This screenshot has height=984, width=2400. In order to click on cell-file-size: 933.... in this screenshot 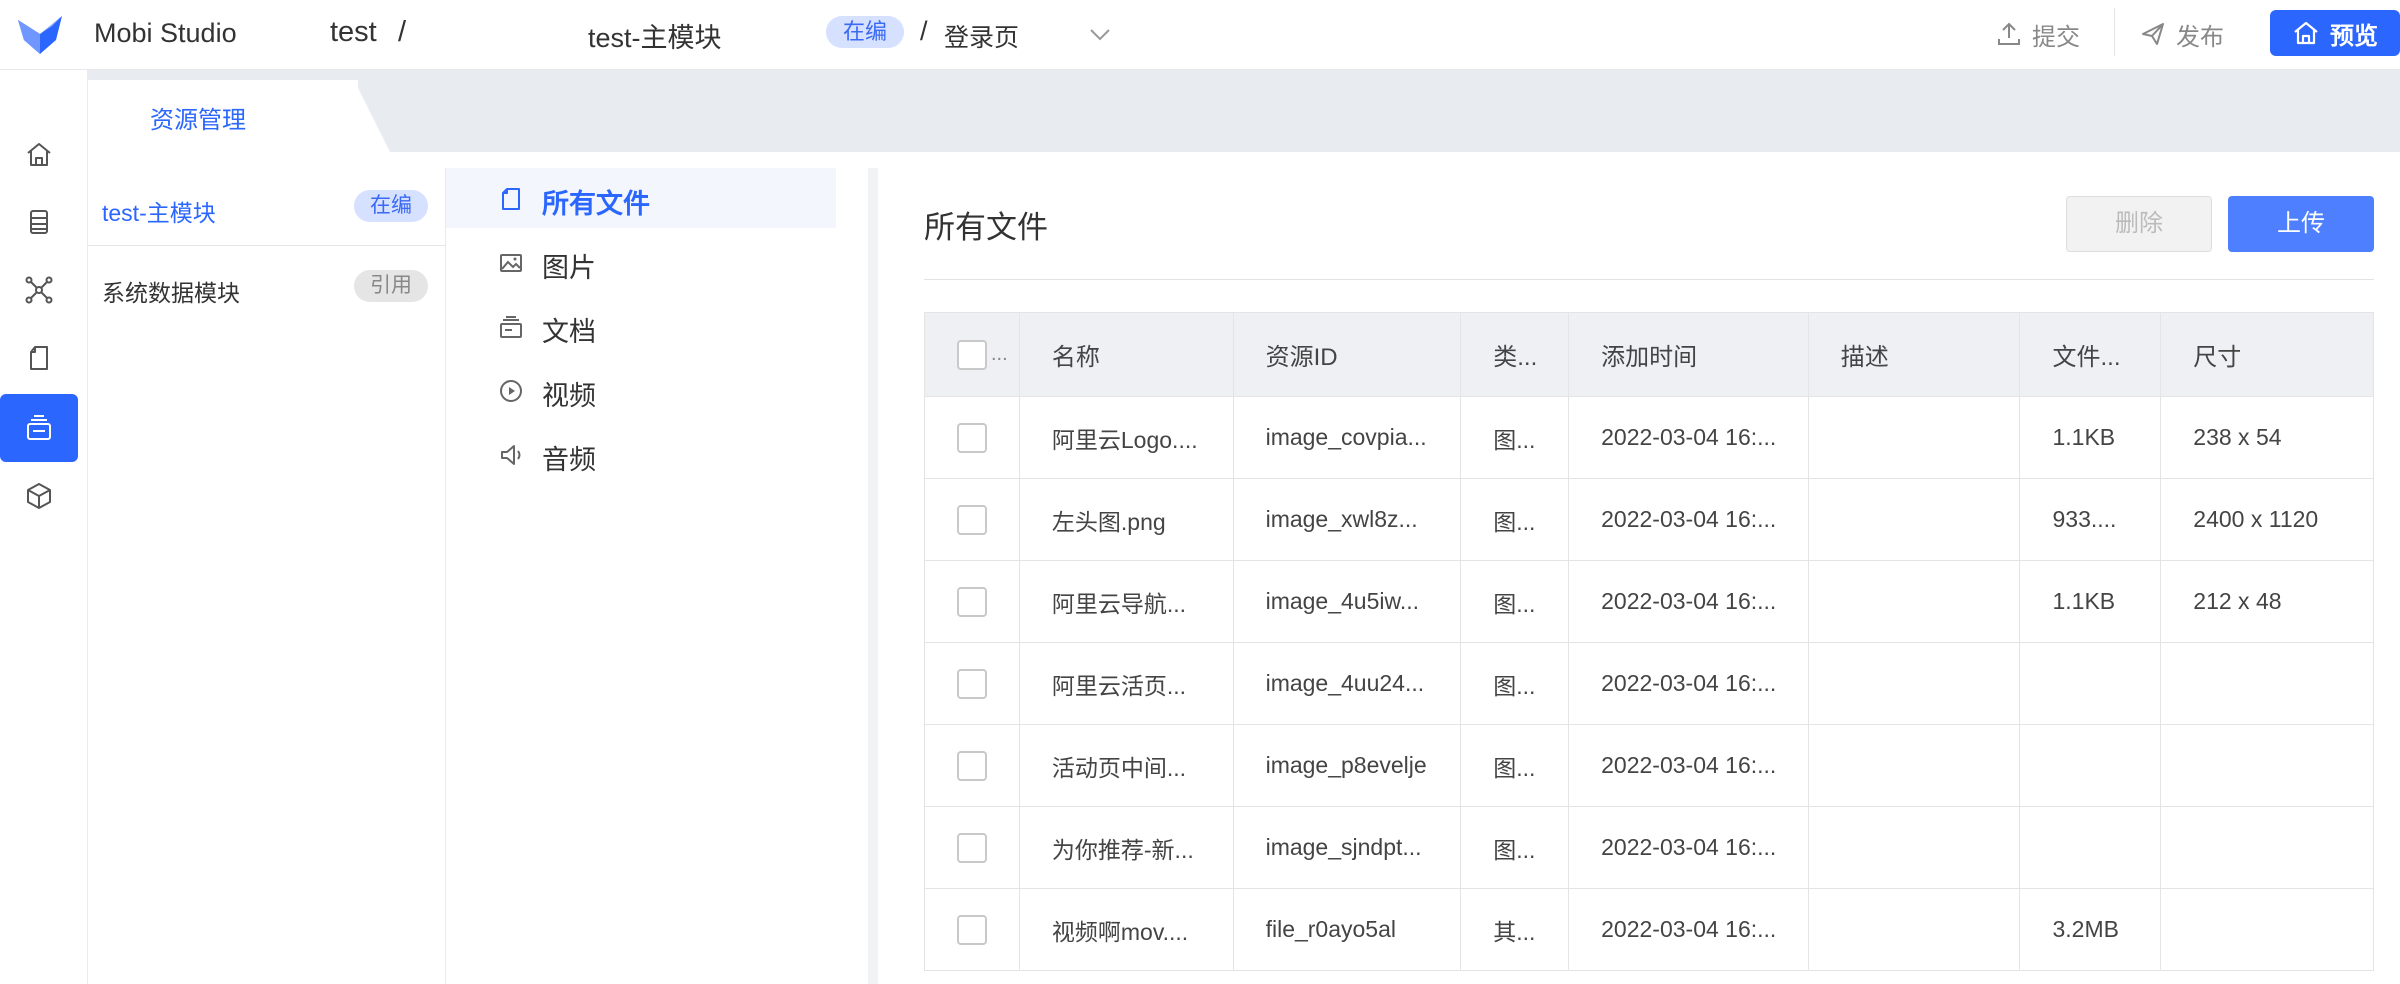, I will do `click(2091, 519)`.